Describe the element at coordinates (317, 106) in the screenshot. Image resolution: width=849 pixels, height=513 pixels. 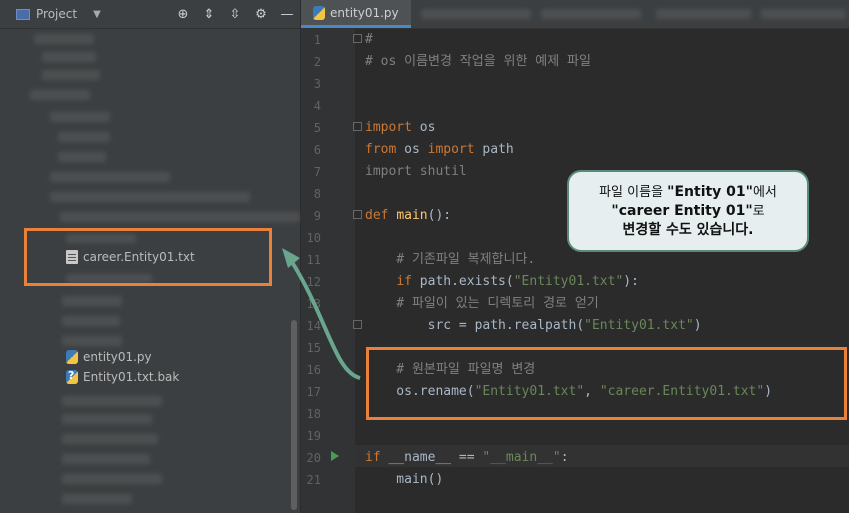
I see `line-number: 4` at that location.